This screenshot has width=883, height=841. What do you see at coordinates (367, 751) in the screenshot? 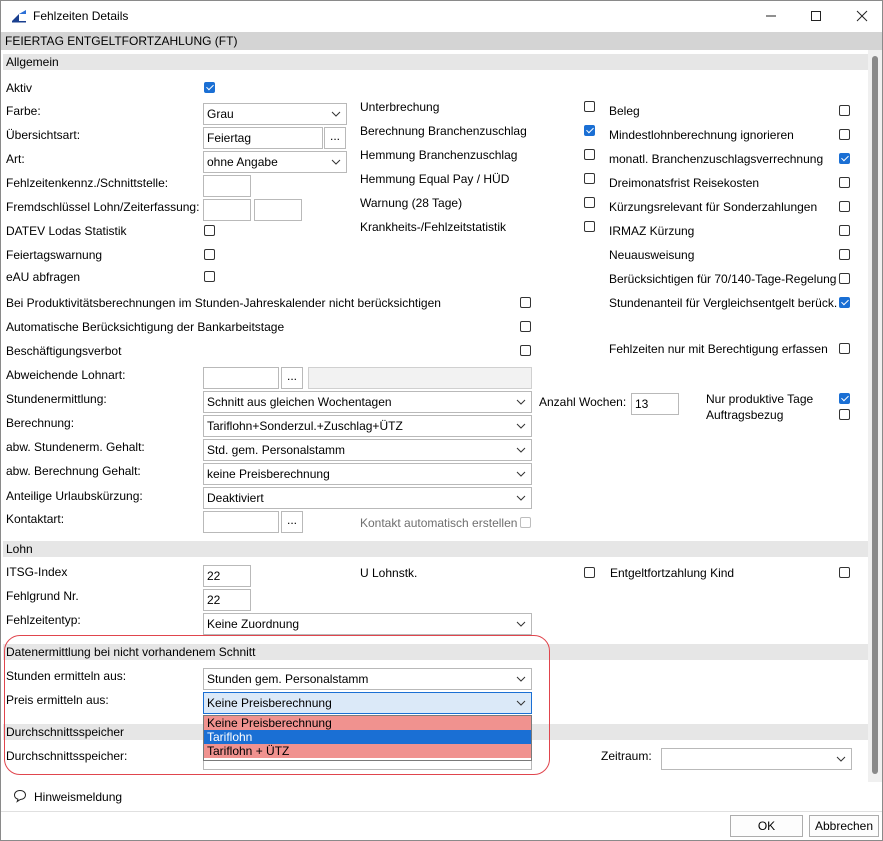
I see `dropdown-option: Tariflohn + ÜTZ` at bounding box center [367, 751].